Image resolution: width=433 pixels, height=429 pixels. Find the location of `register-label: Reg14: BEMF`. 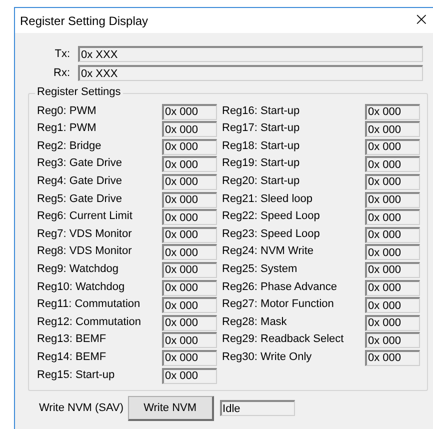

register-label: Reg14: BEMF is located at coordinates (72, 357).